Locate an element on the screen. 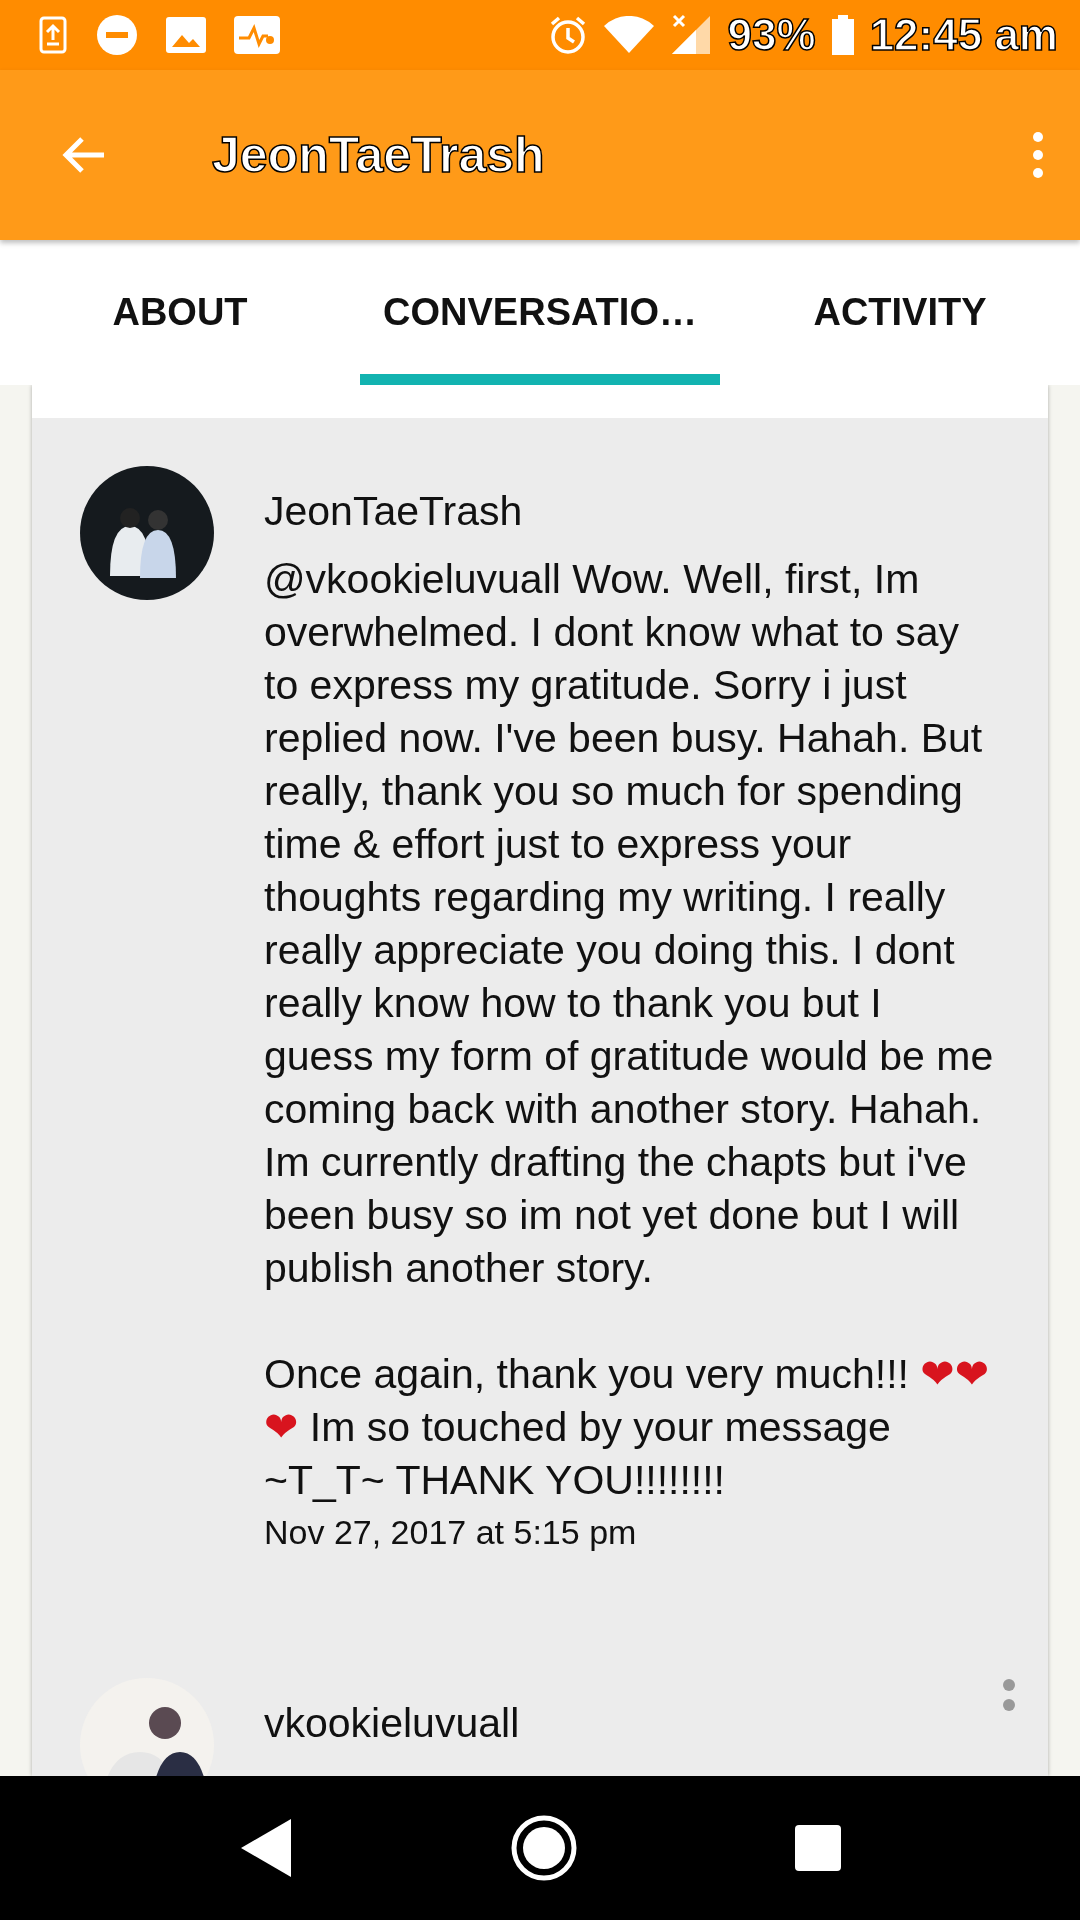 The image size is (1080, 1920). app-title: JeonTaeTrash is located at coordinates (379, 155).